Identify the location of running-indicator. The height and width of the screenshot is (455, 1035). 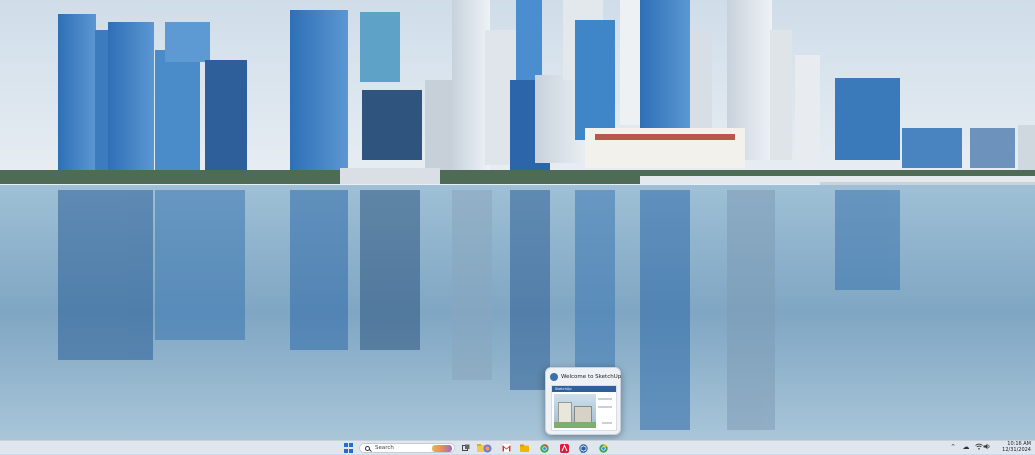
(583, 452).